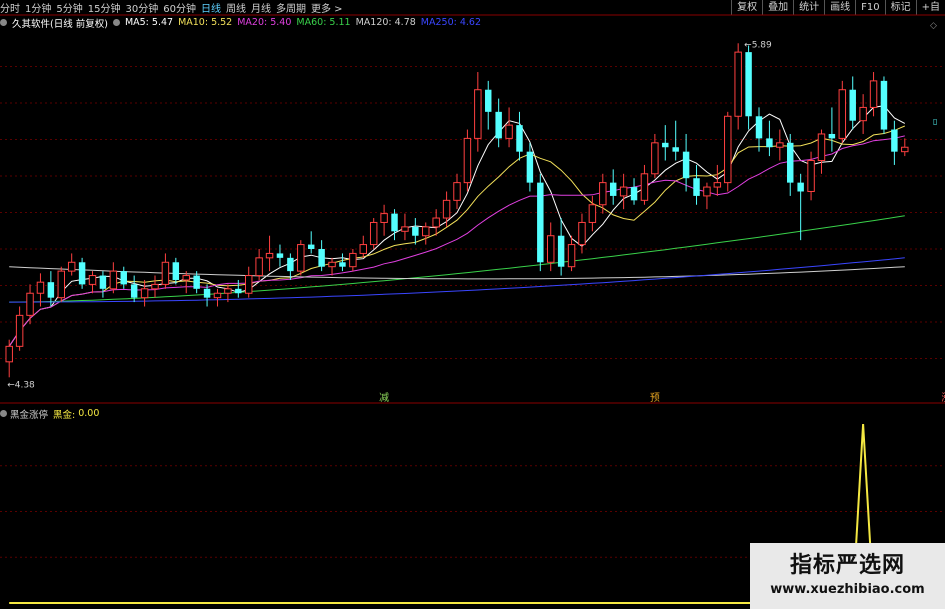 The height and width of the screenshot is (609, 945). What do you see at coordinates (3, 413) in the screenshot?
I see `indicator-collapse-icon` at bounding box center [3, 413].